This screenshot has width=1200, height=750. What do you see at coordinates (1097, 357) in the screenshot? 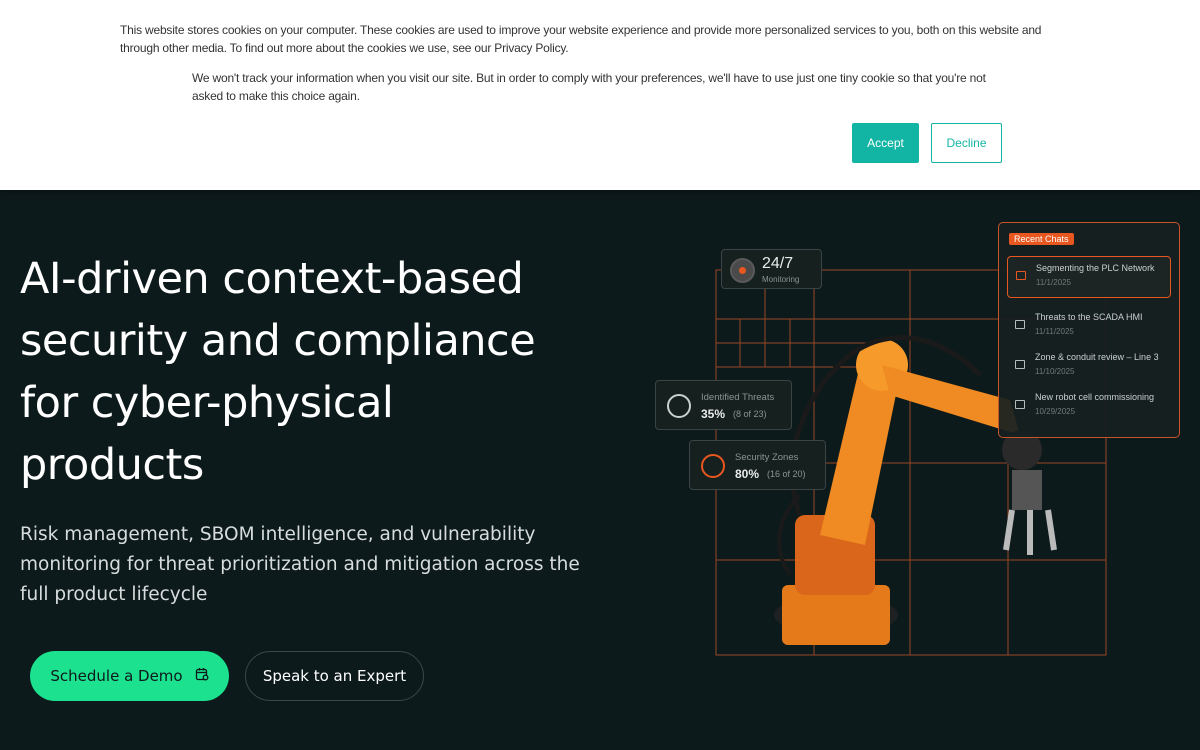
I see `chat-title: Zone & conduit review – Line 3` at bounding box center [1097, 357].